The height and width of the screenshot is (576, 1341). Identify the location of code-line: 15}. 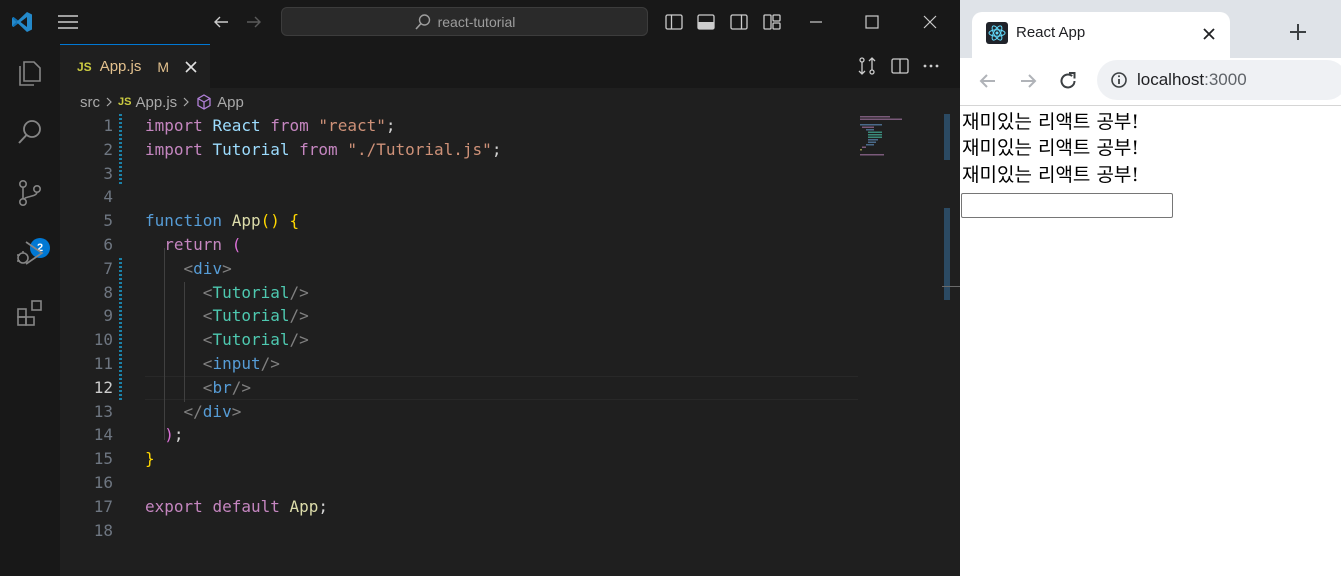
(459, 459).